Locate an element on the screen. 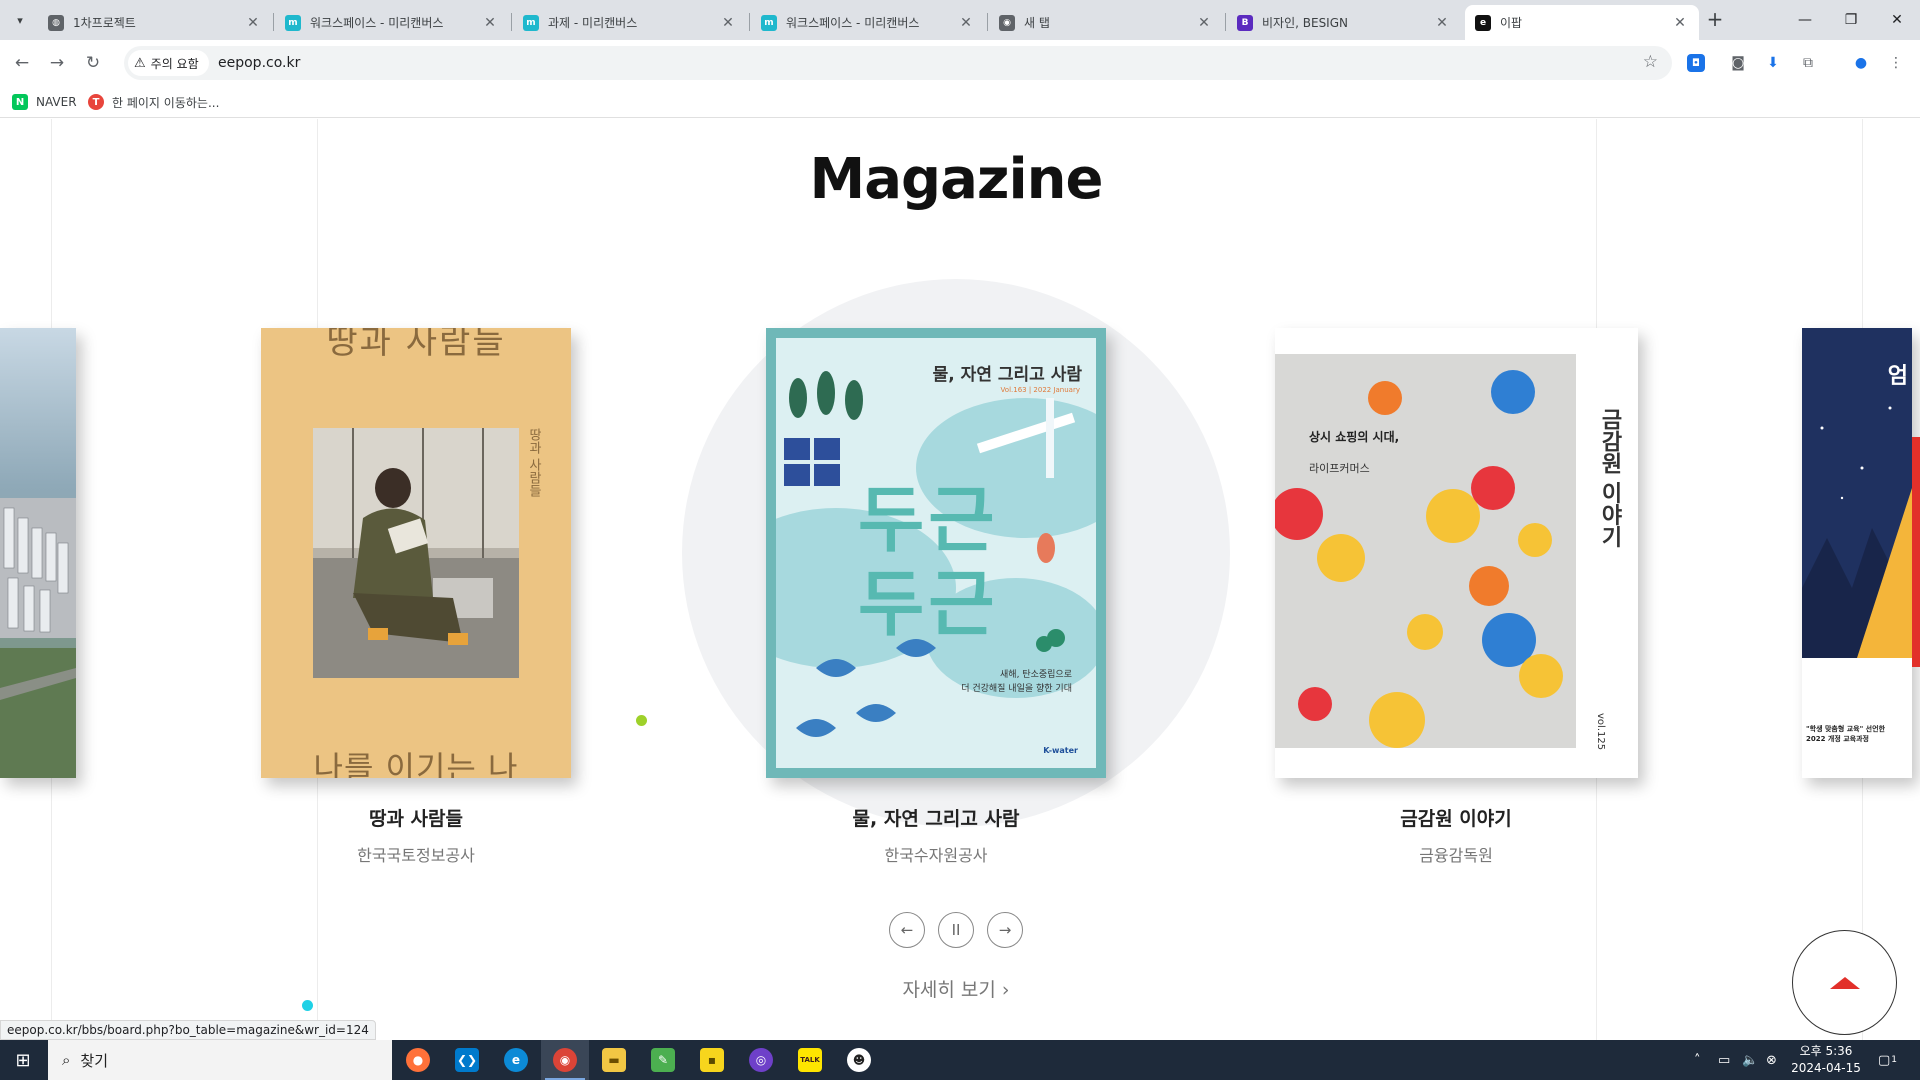  taskbar-app-notepad: ✎ is located at coordinates (663, 1060).